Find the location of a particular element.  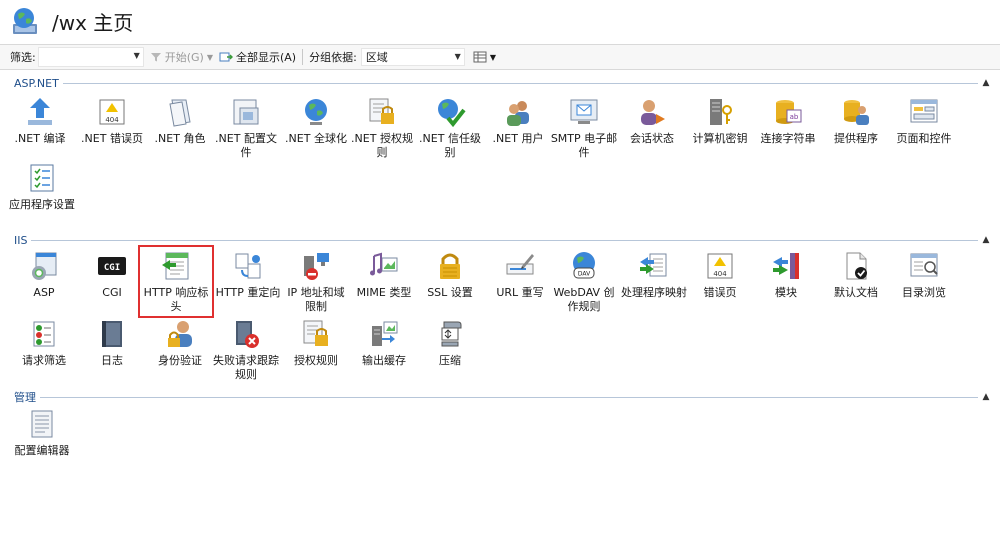

response-headers-icon is located at coordinates (175, 266).